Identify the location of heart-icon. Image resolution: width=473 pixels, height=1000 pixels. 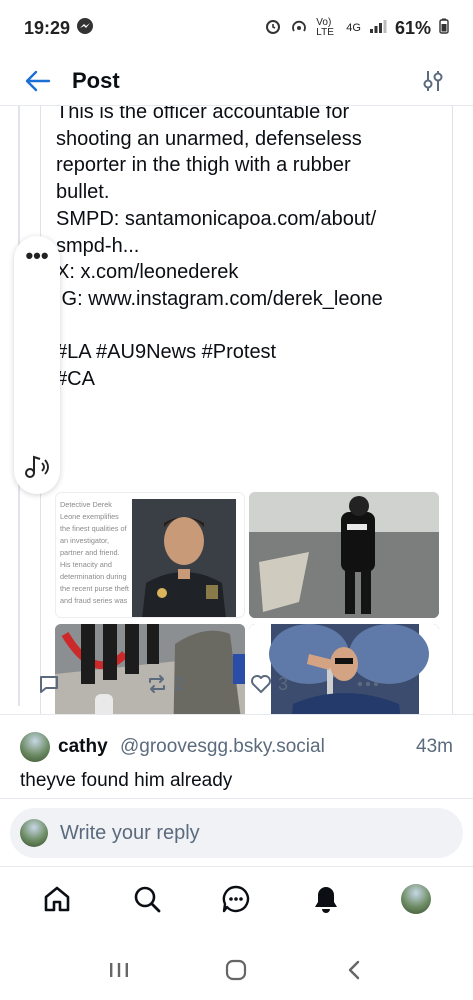
(261, 684).